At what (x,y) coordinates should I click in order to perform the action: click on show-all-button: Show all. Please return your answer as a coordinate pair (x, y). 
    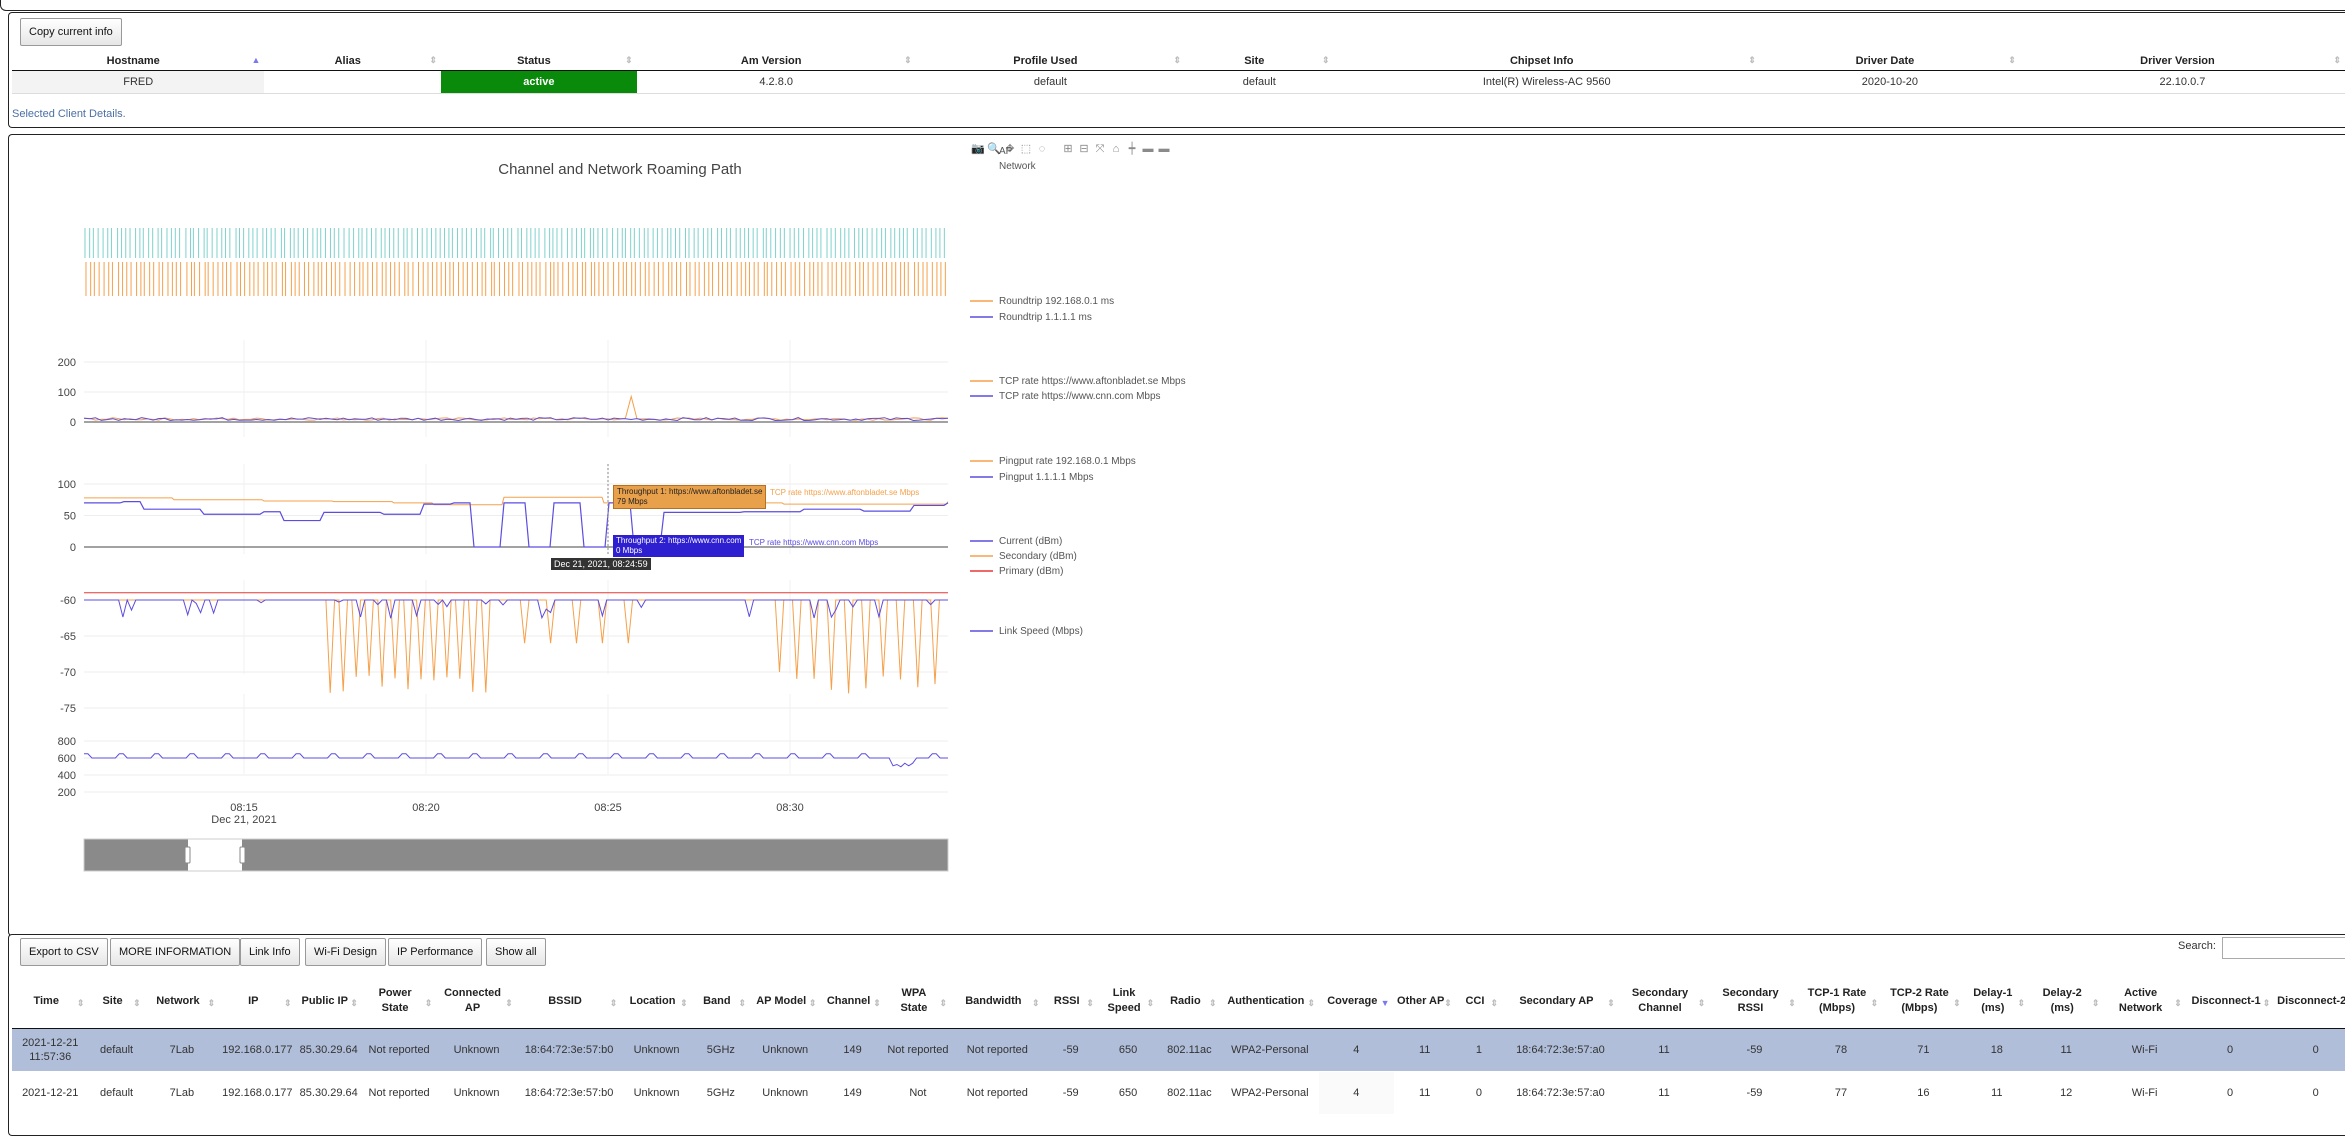
    Looking at the image, I should click on (516, 952).